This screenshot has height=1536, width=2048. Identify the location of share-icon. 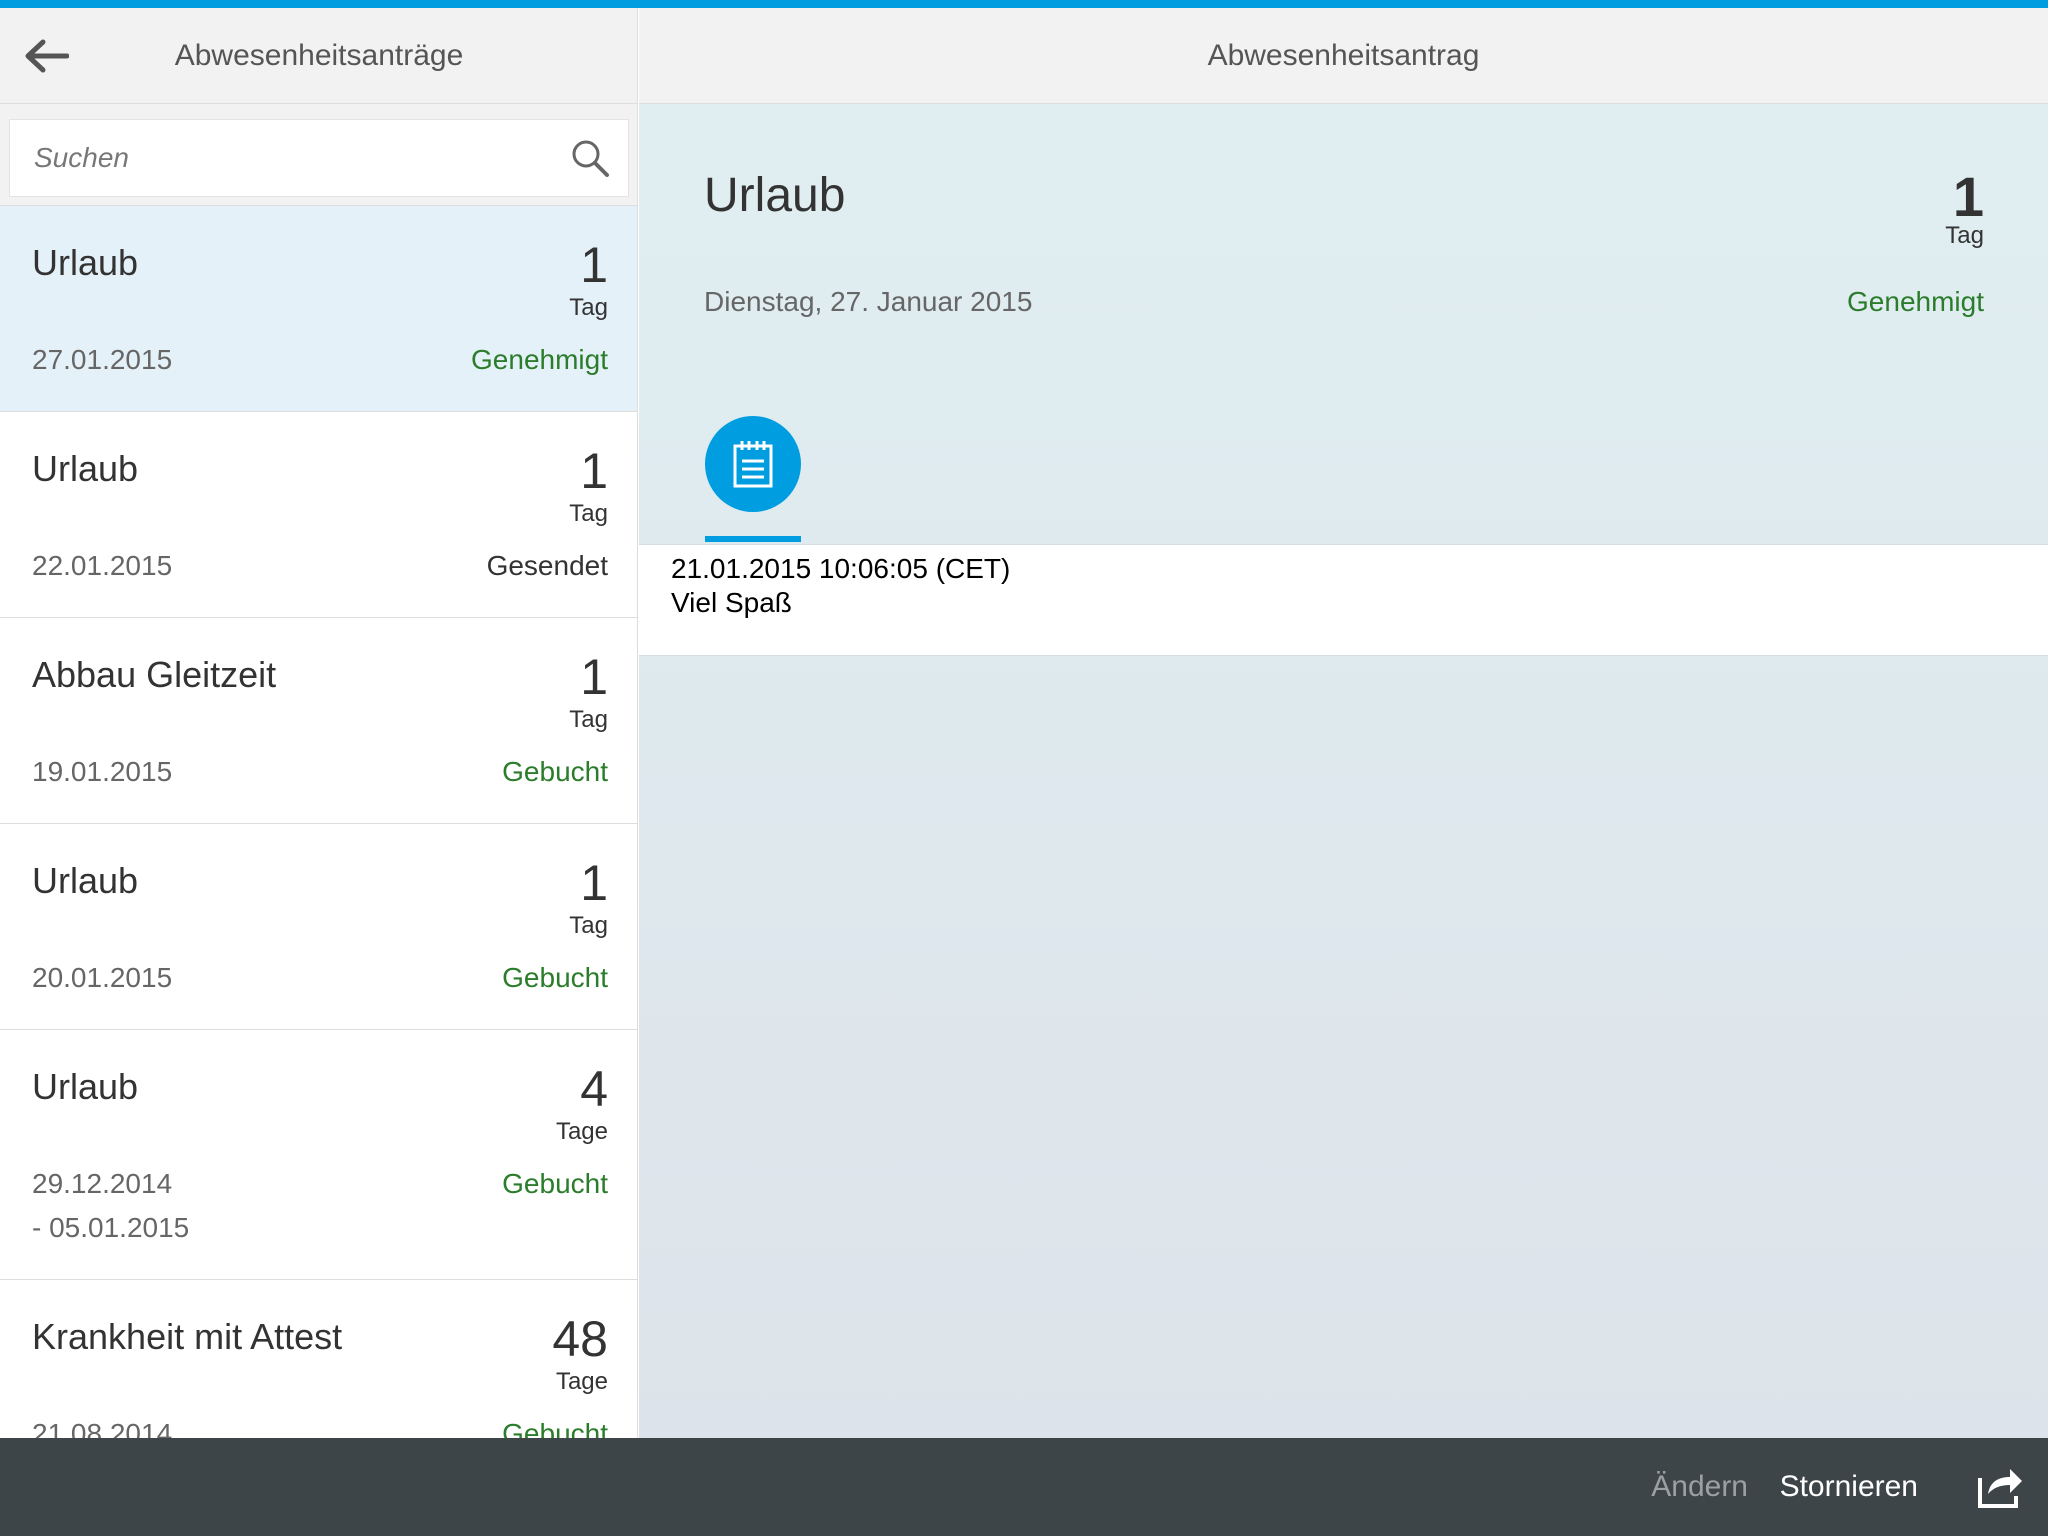
(2000, 1487).